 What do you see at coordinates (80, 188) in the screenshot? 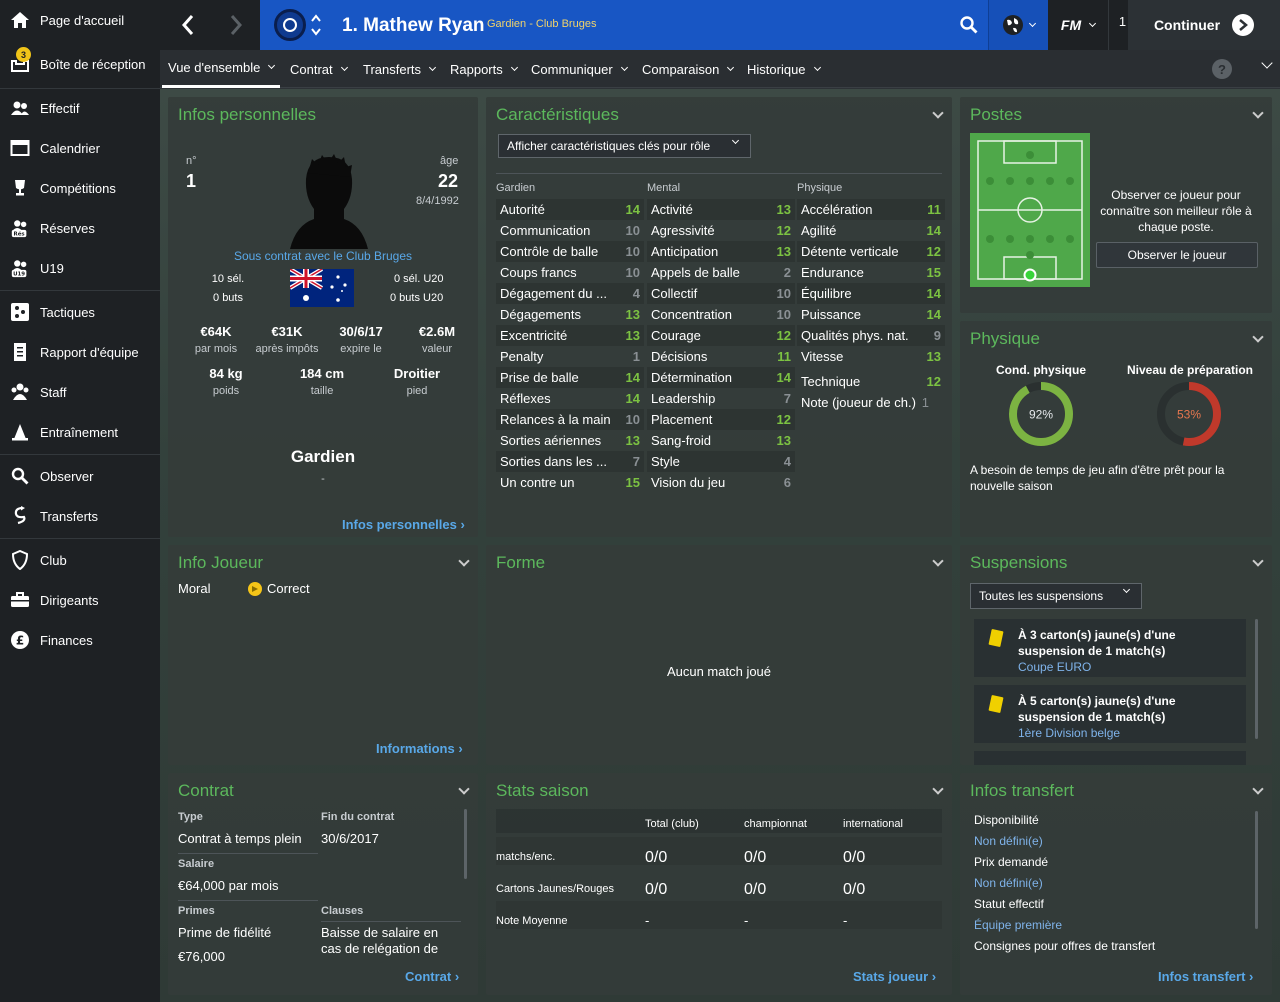
I see `sidebar-item-competitions: Compétitions` at bounding box center [80, 188].